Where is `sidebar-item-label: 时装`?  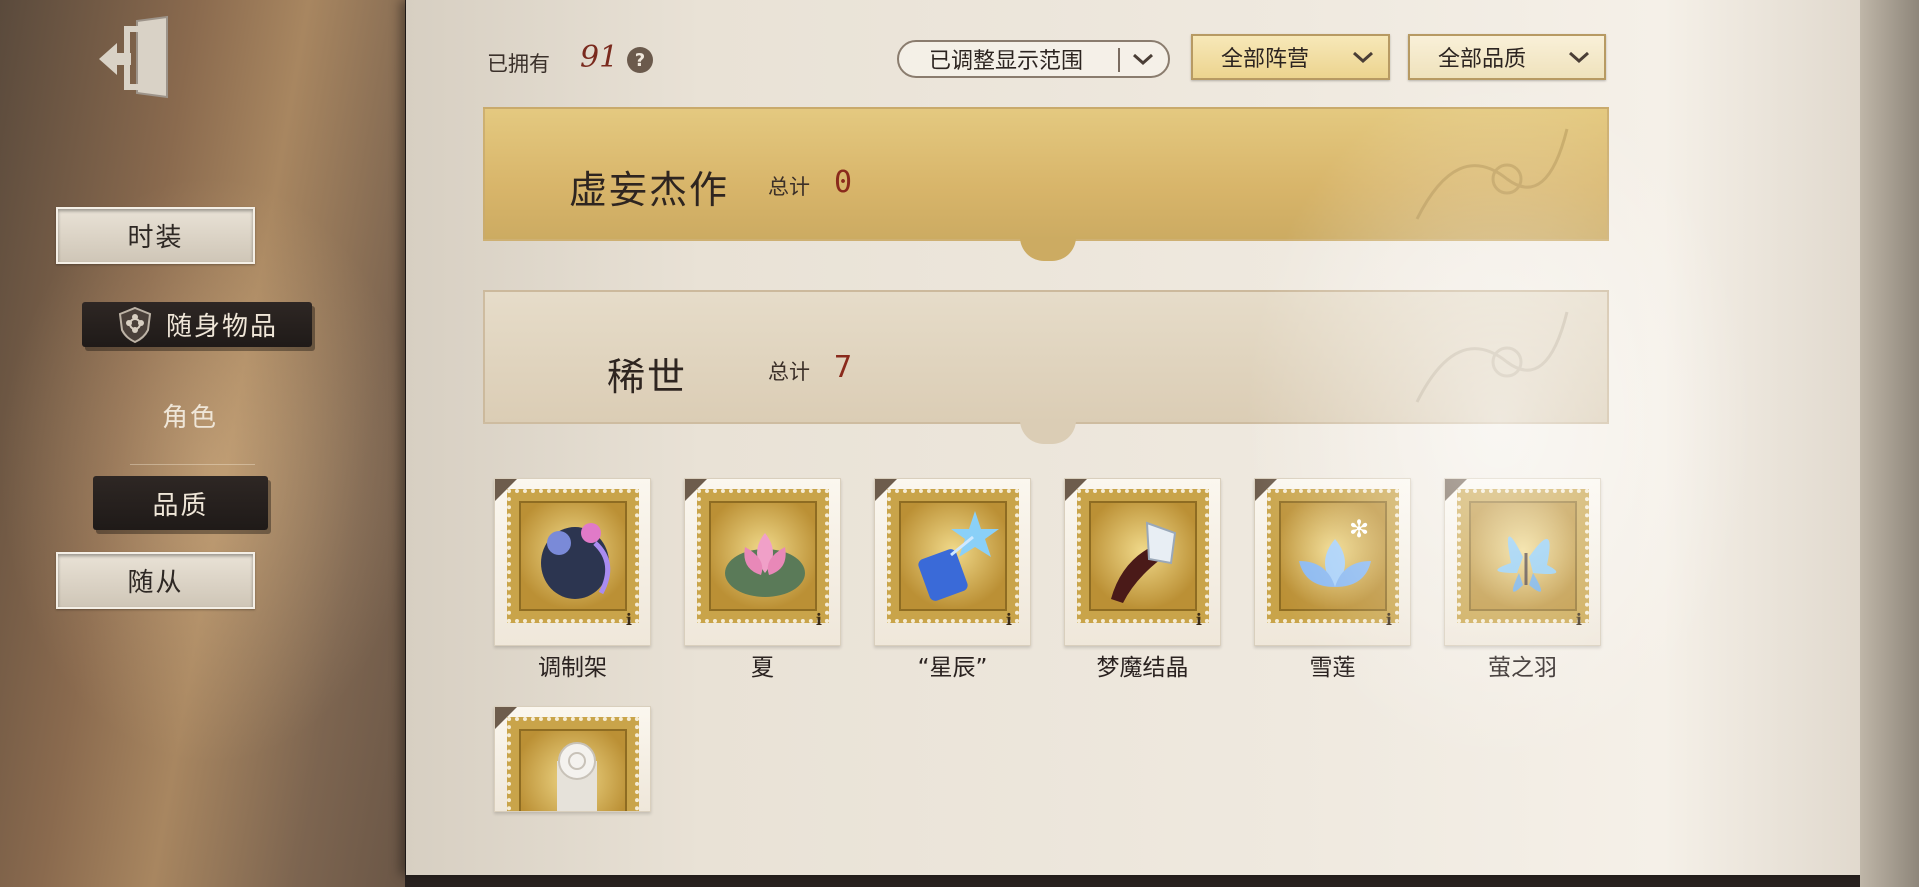 sidebar-item-label: 时装 is located at coordinates (155, 238).